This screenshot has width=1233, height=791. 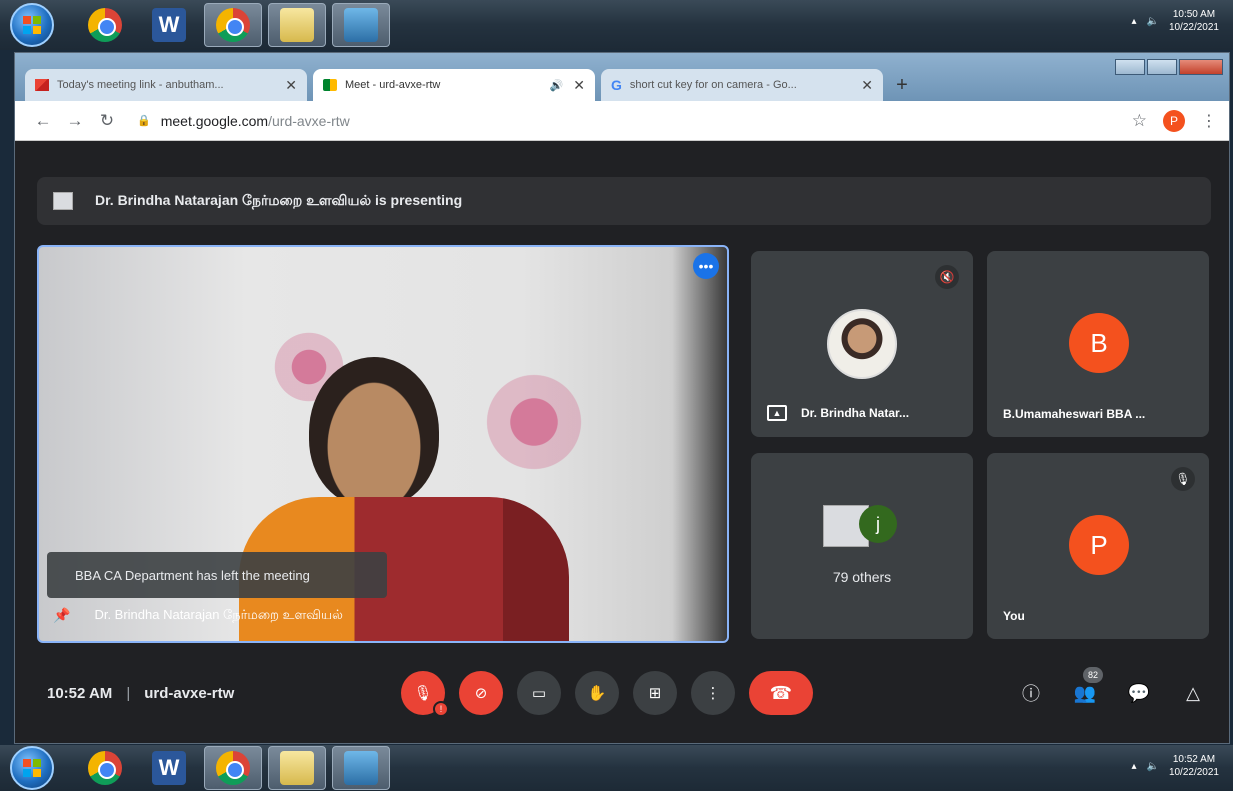 What do you see at coordinates (1193, 27) in the screenshot?
I see `clock-date: 10/22/2021` at bounding box center [1193, 27].